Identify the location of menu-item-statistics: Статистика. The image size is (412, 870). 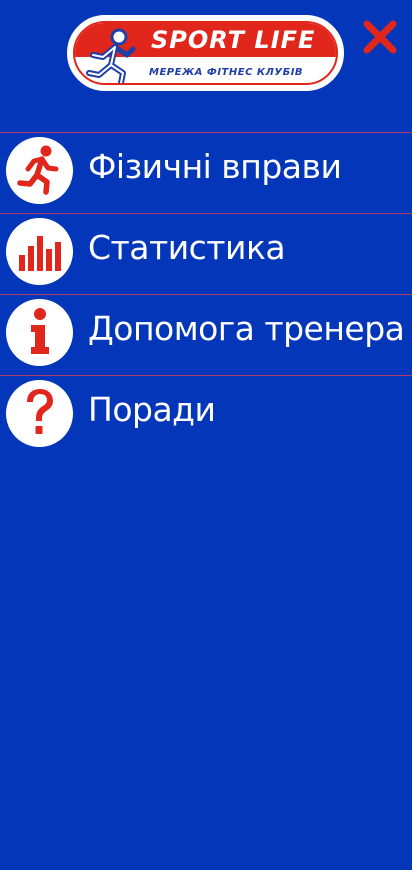
(206, 253).